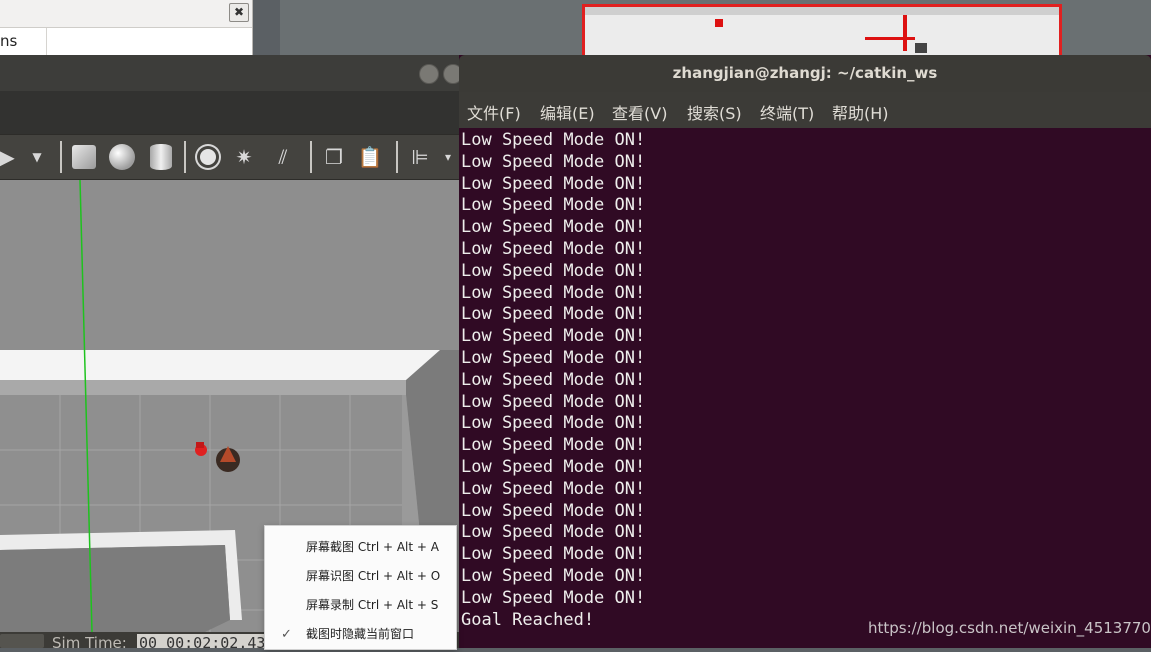 This screenshot has width=1151, height=652. Describe the element at coordinates (231, 112) in the screenshot. I see `gazebo-menubar` at that location.